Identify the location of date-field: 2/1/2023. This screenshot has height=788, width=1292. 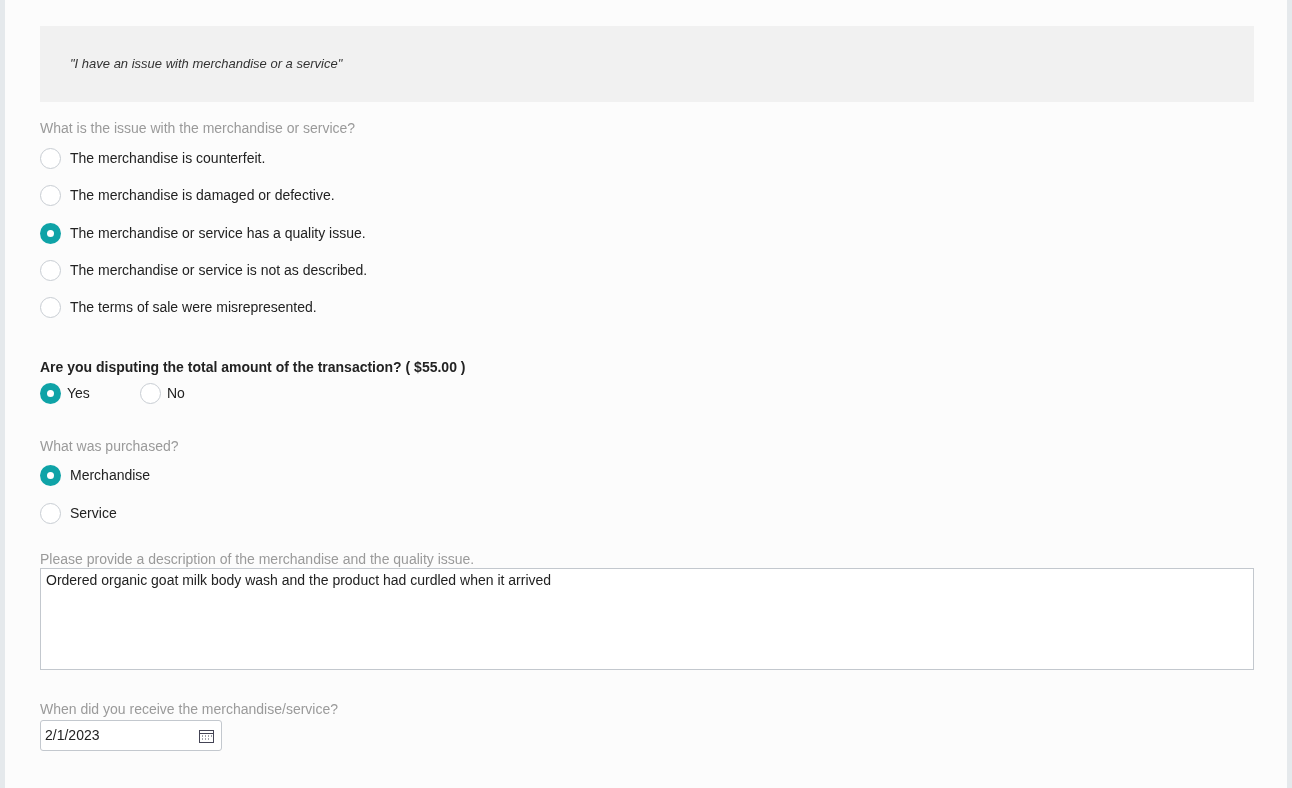
(131, 736).